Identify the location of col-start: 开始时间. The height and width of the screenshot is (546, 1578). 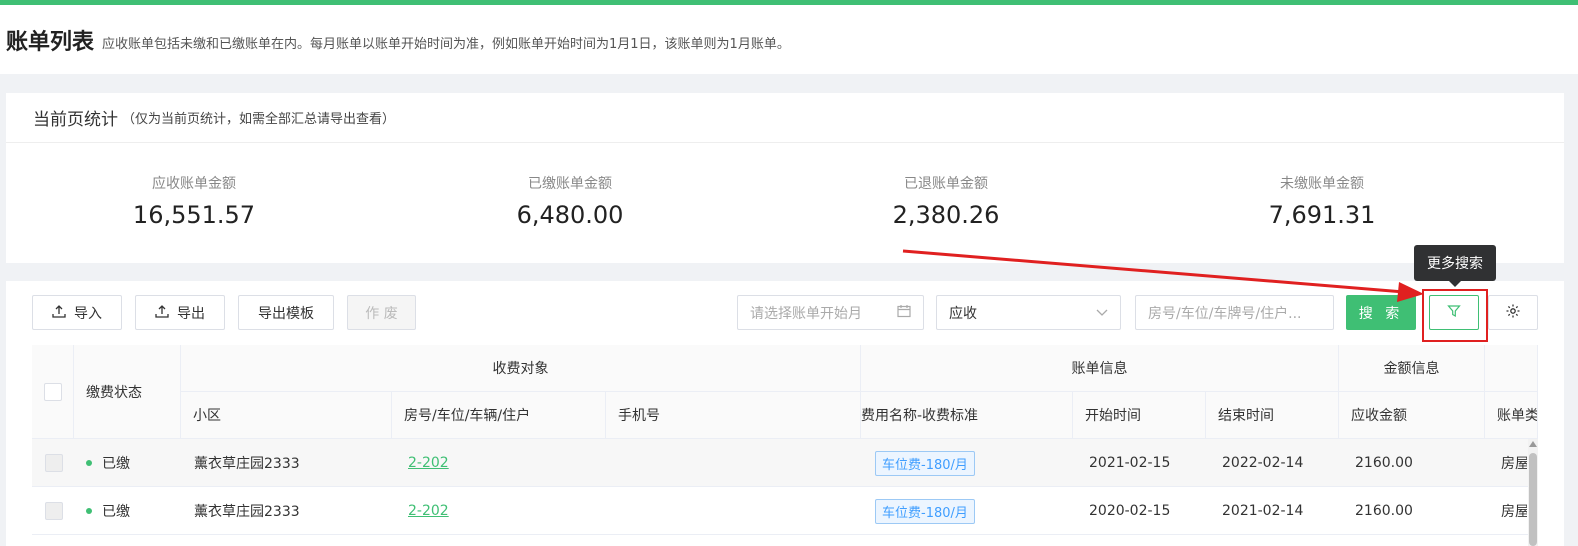
(1139, 415).